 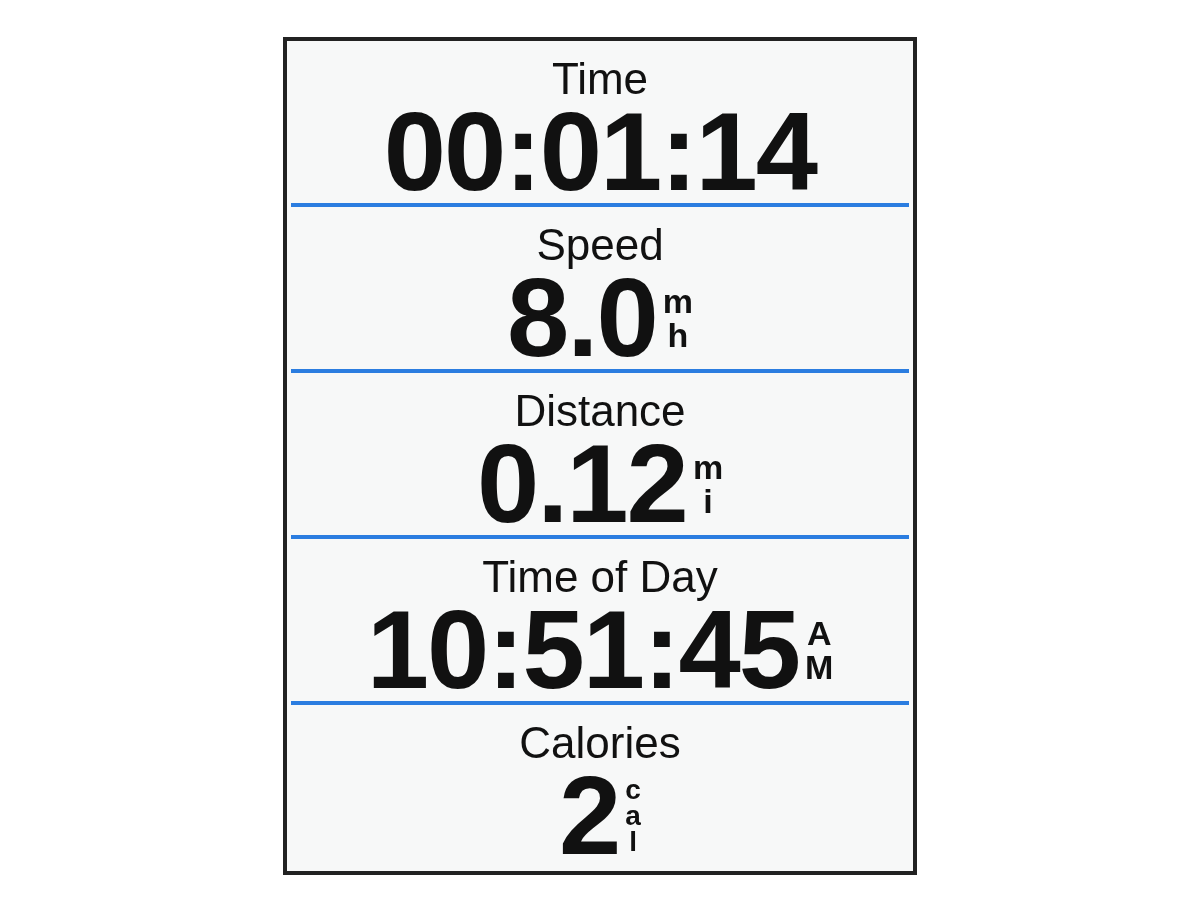 I want to click on field-value: 10:51:45, so click(x=582, y=650).